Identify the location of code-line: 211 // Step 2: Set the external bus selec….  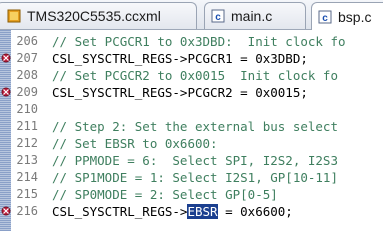
(191, 126).